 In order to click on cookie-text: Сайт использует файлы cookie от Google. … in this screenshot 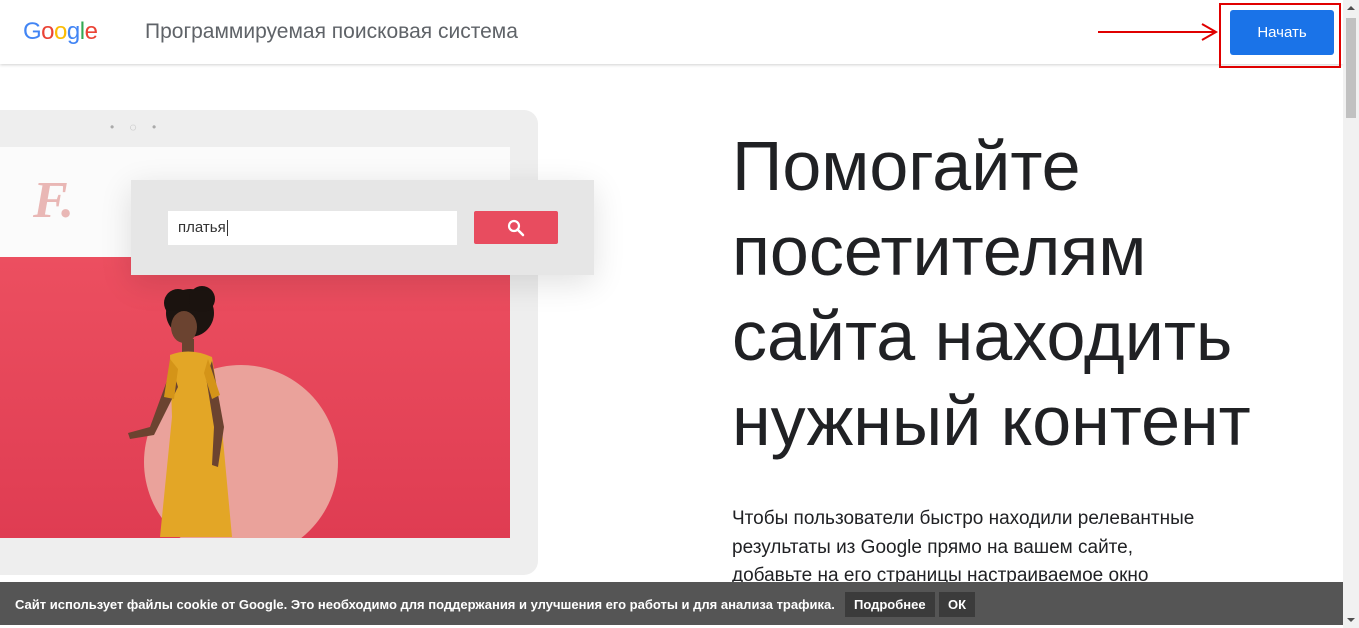, I will do `click(425, 604)`.